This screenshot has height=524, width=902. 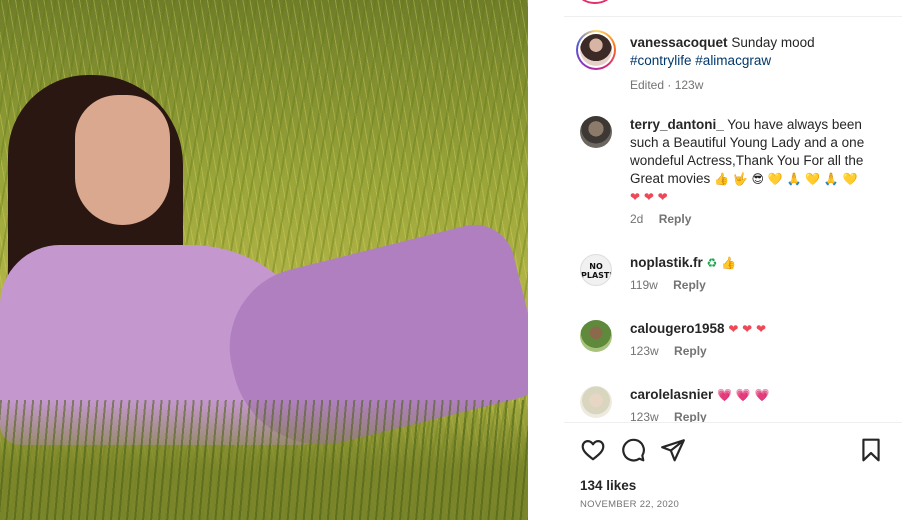 What do you see at coordinates (677, 328) in the screenshot?
I see `comment-username: calougero1958` at bounding box center [677, 328].